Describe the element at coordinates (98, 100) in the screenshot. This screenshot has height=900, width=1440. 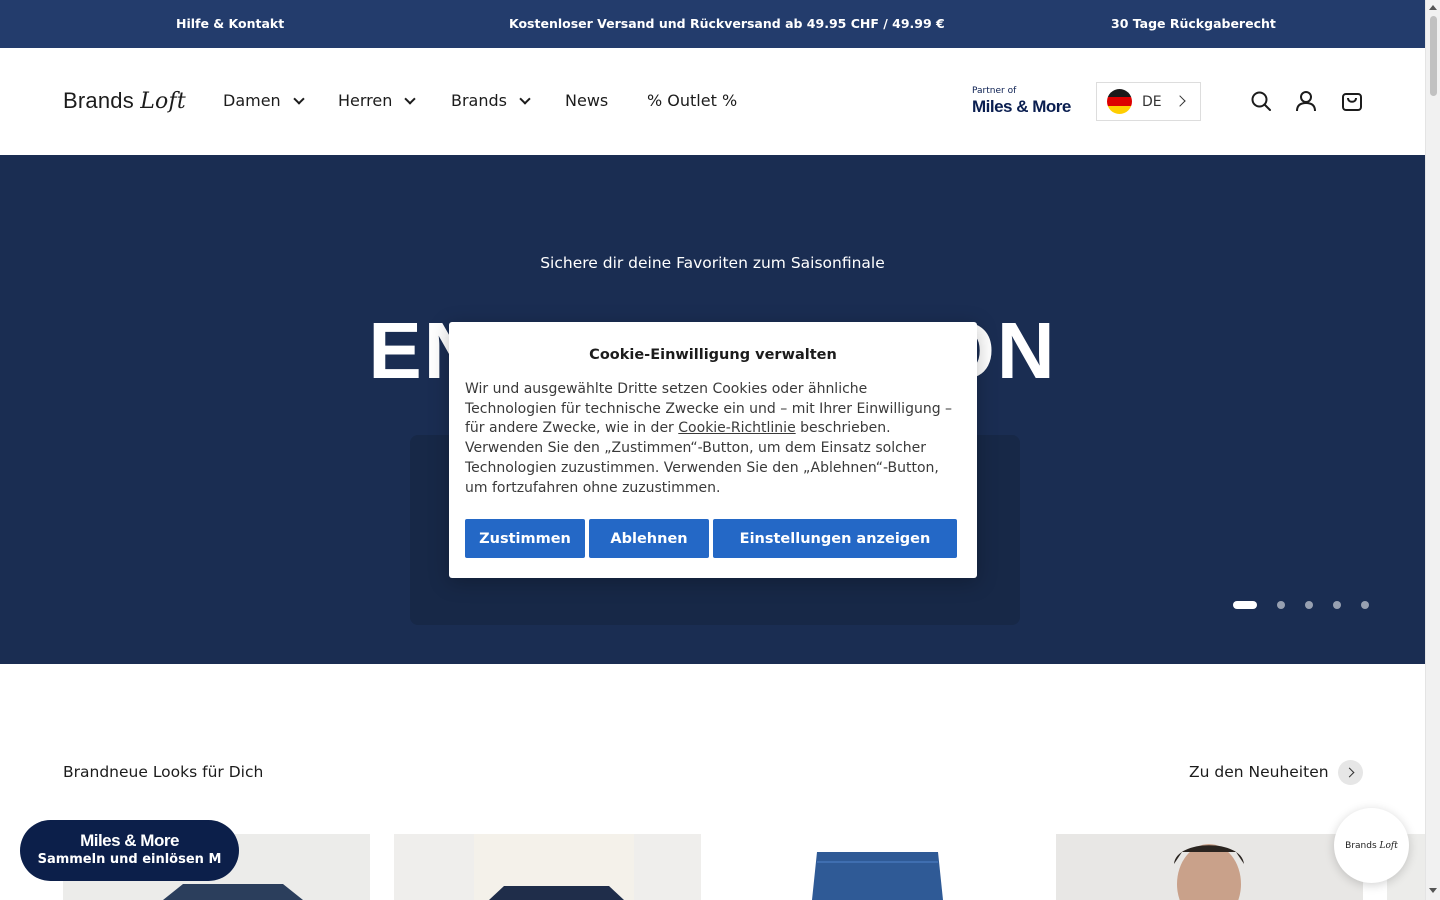
I see `logo-brands-text: Brands` at that location.